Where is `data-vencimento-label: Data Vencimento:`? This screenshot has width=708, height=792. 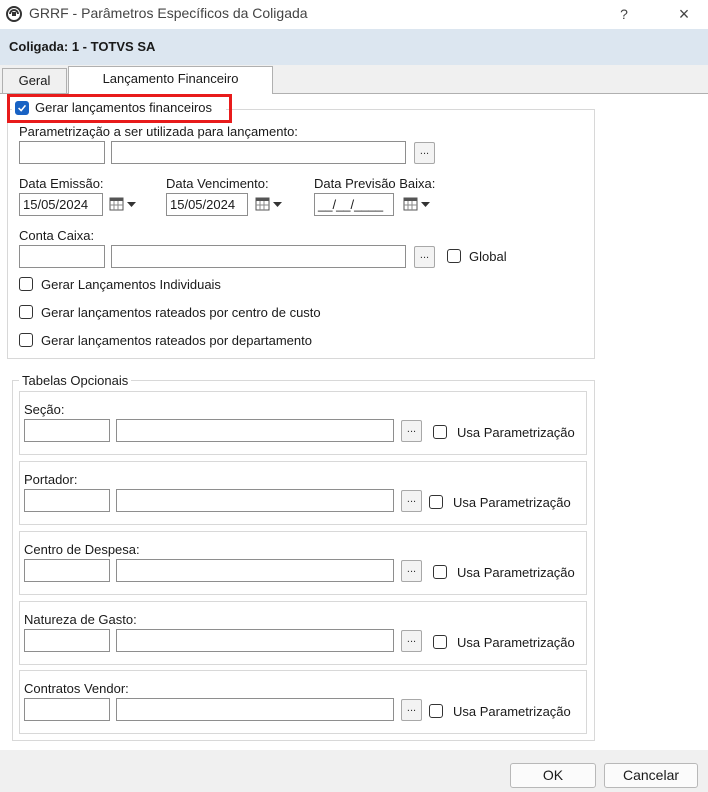 data-vencimento-label: Data Vencimento: is located at coordinates (217, 183).